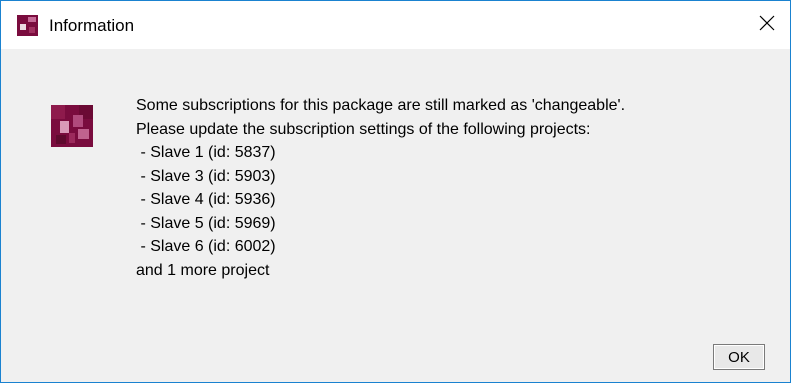 The image size is (791, 383). What do you see at coordinates (206, 176) in the screenshot?
I see `message-line: - Slave 3 (id: 5903)` at bounding box center [206, 176].